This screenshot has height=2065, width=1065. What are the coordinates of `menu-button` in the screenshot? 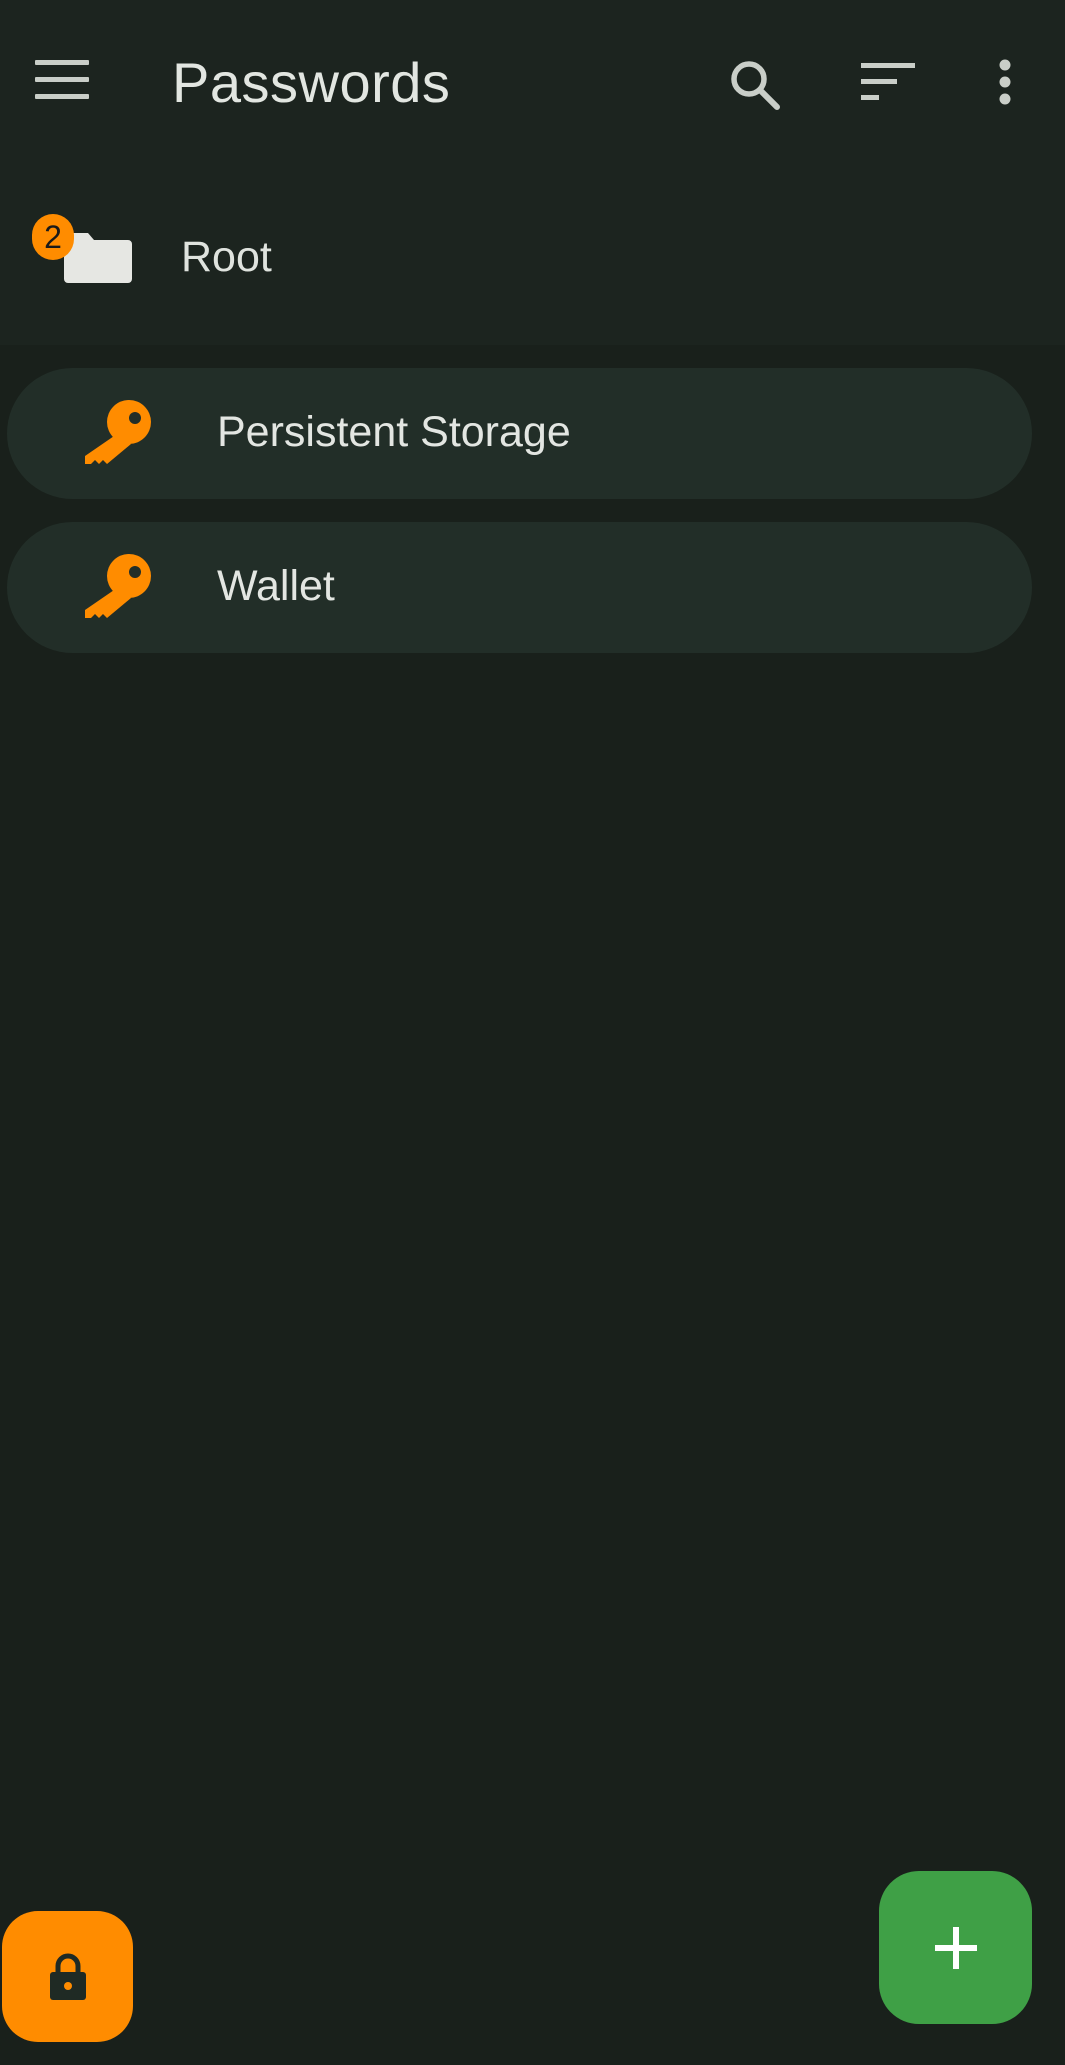 It's located at (62, 80).